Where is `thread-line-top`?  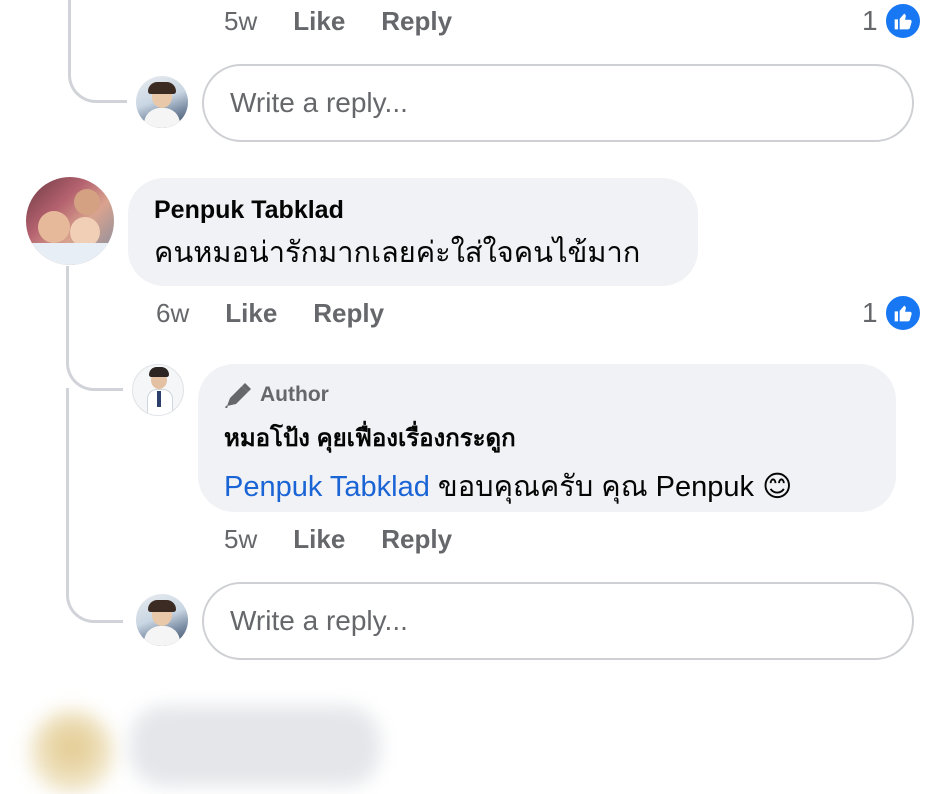 thread-line-top is located at coordinates (97, 51).